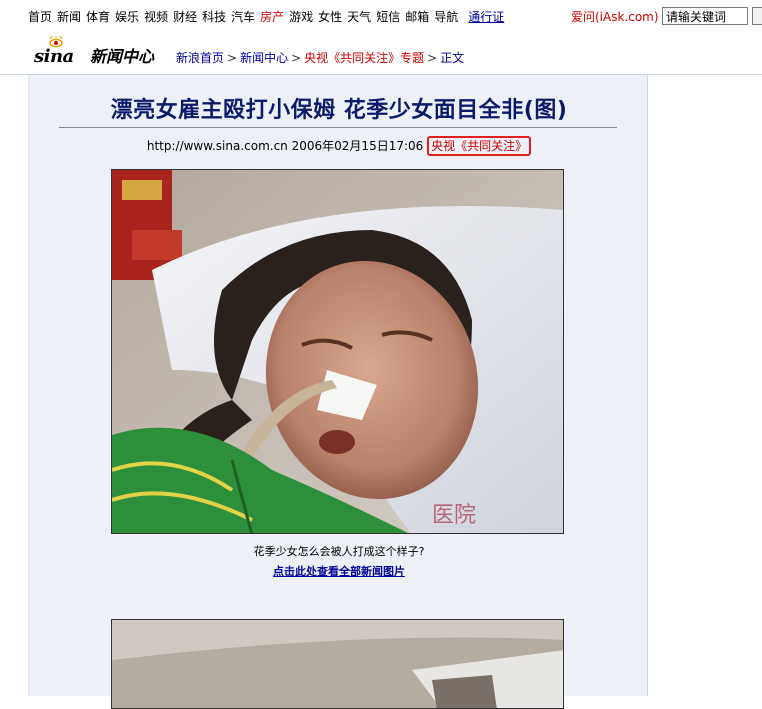  What do you see at coordinates (705, 385) in the screenshot?
I see `right-sidebar` at bounding box center [705, 385].